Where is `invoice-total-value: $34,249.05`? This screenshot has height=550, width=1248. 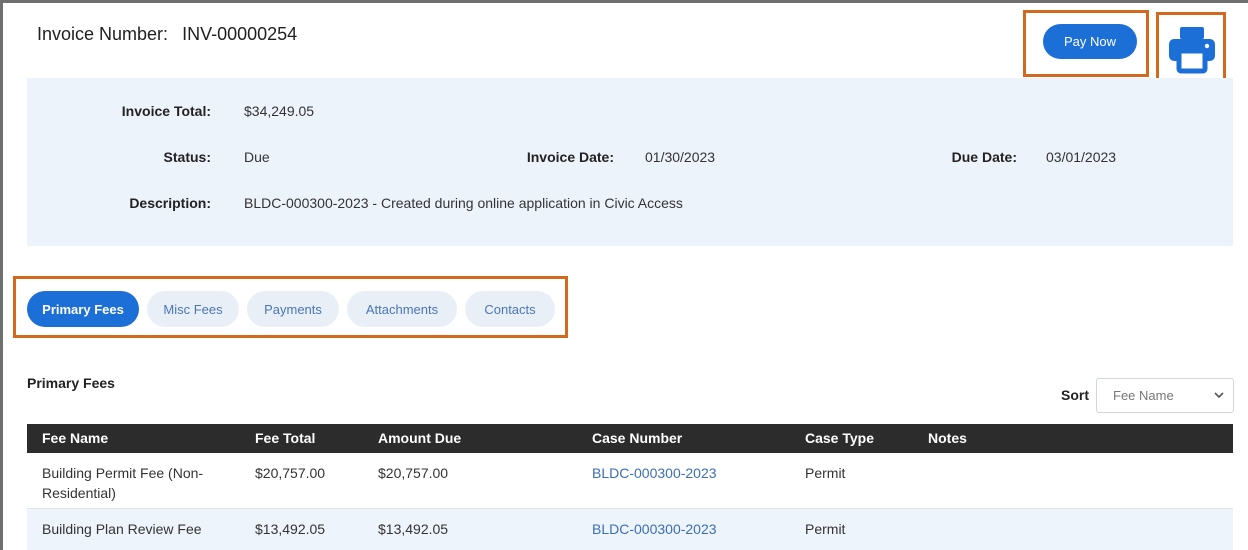 invoice-total-value: $34,249.05 is located at coordinates (279, 111).